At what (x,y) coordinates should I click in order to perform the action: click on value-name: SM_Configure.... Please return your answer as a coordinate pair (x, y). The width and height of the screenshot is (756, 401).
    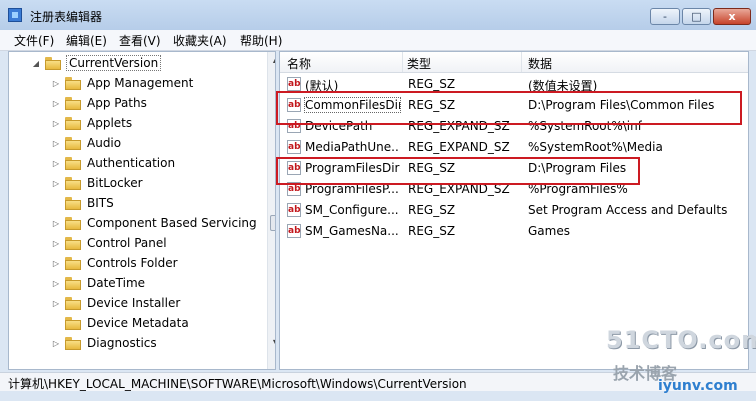
    Looking at the image, I should click on (352, 210).